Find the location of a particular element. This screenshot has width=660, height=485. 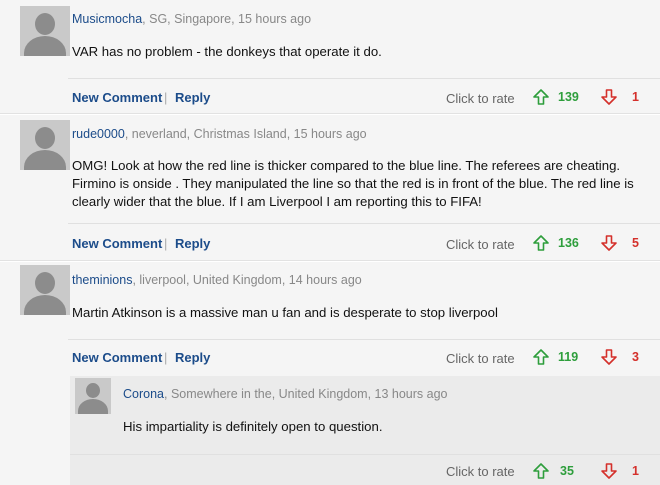

username-link: rude0000 is located at coordinates (98, 134).